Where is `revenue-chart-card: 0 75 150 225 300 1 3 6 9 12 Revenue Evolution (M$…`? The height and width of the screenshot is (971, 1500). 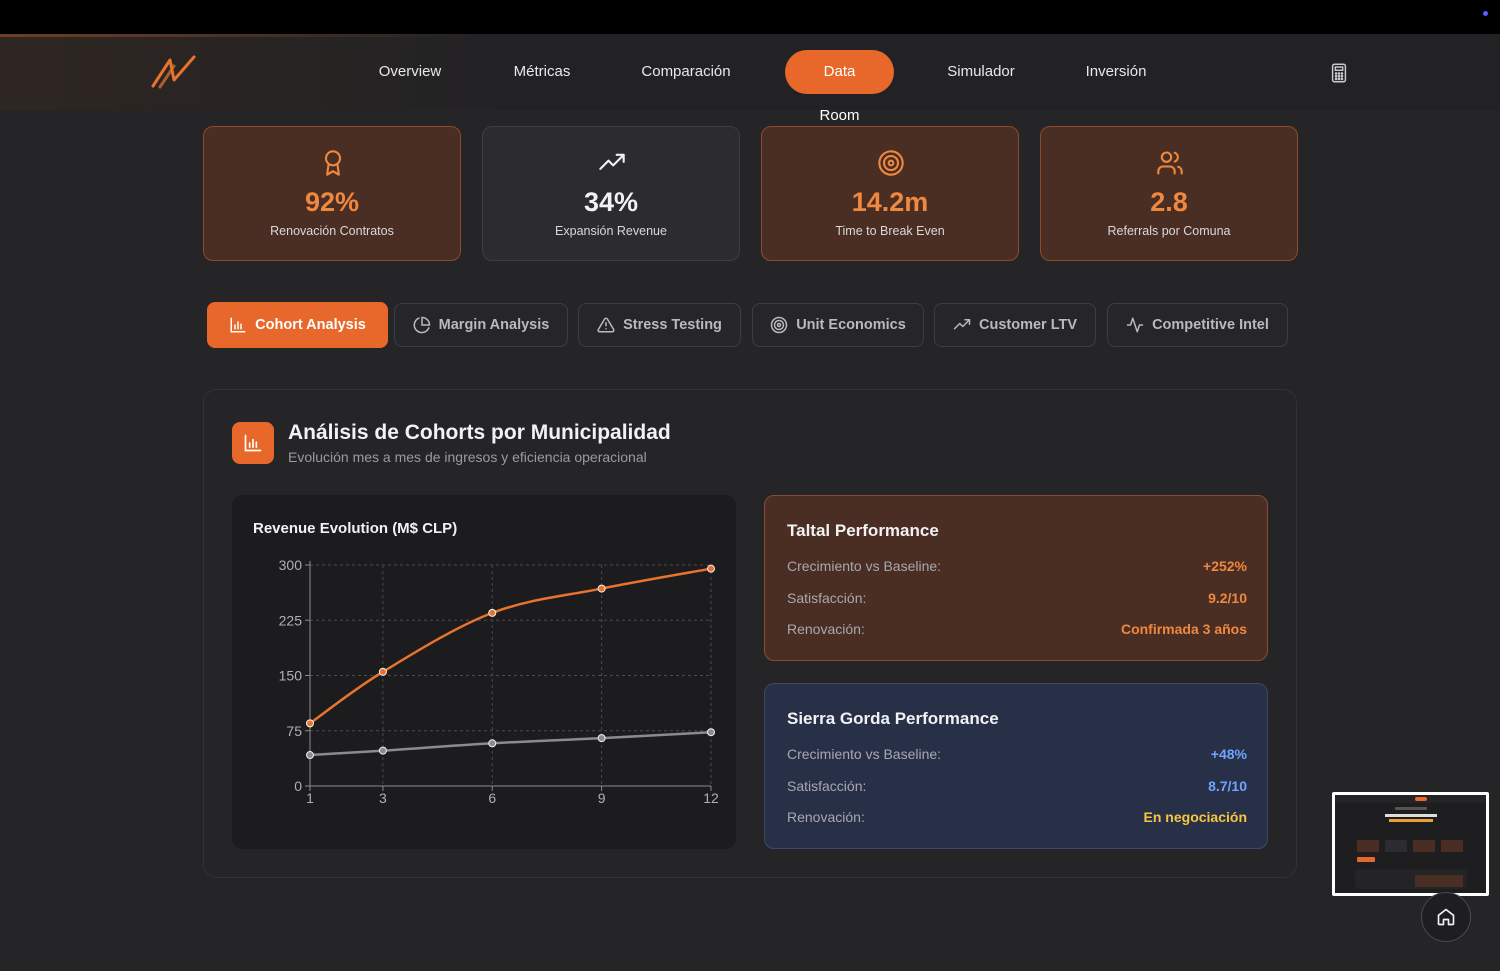
revenue-chart-card: 0 75 150 225 300 1 3 6 9 12 Revenue Evolution (M$… is located at coordinates (484, 672).